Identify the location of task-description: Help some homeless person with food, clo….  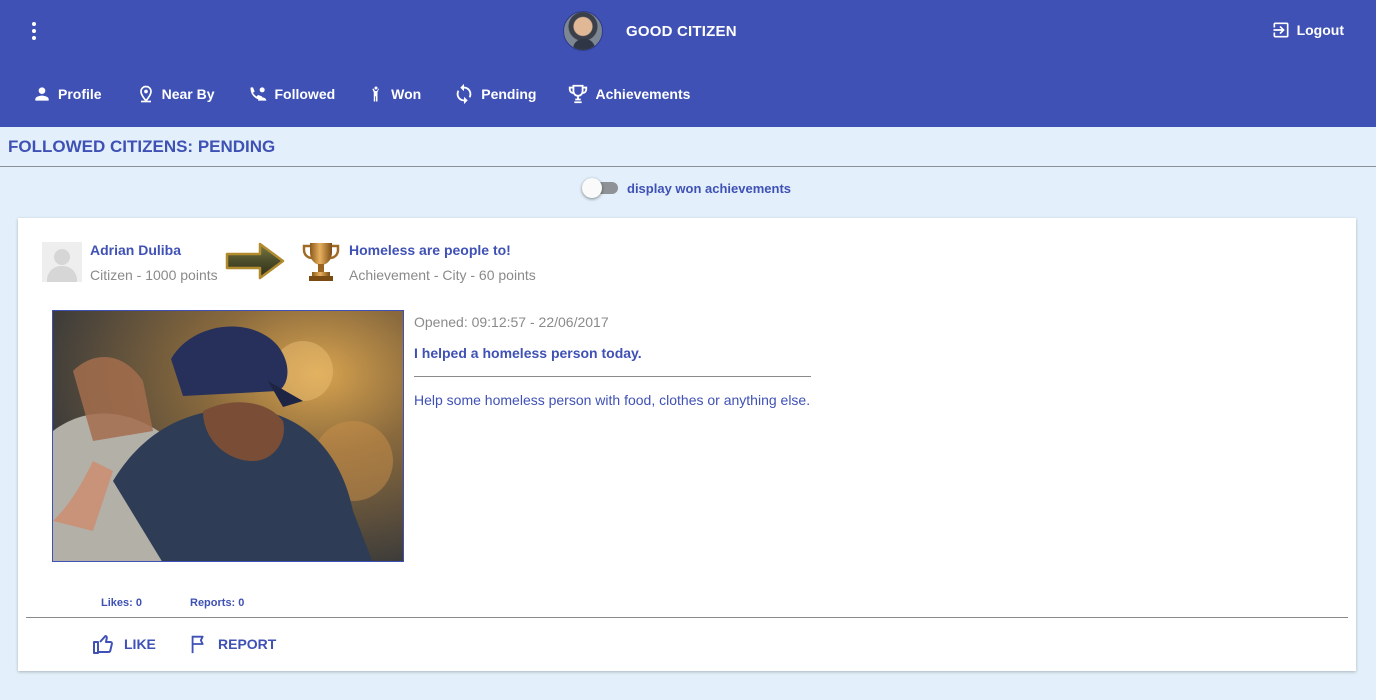
(612, 400).